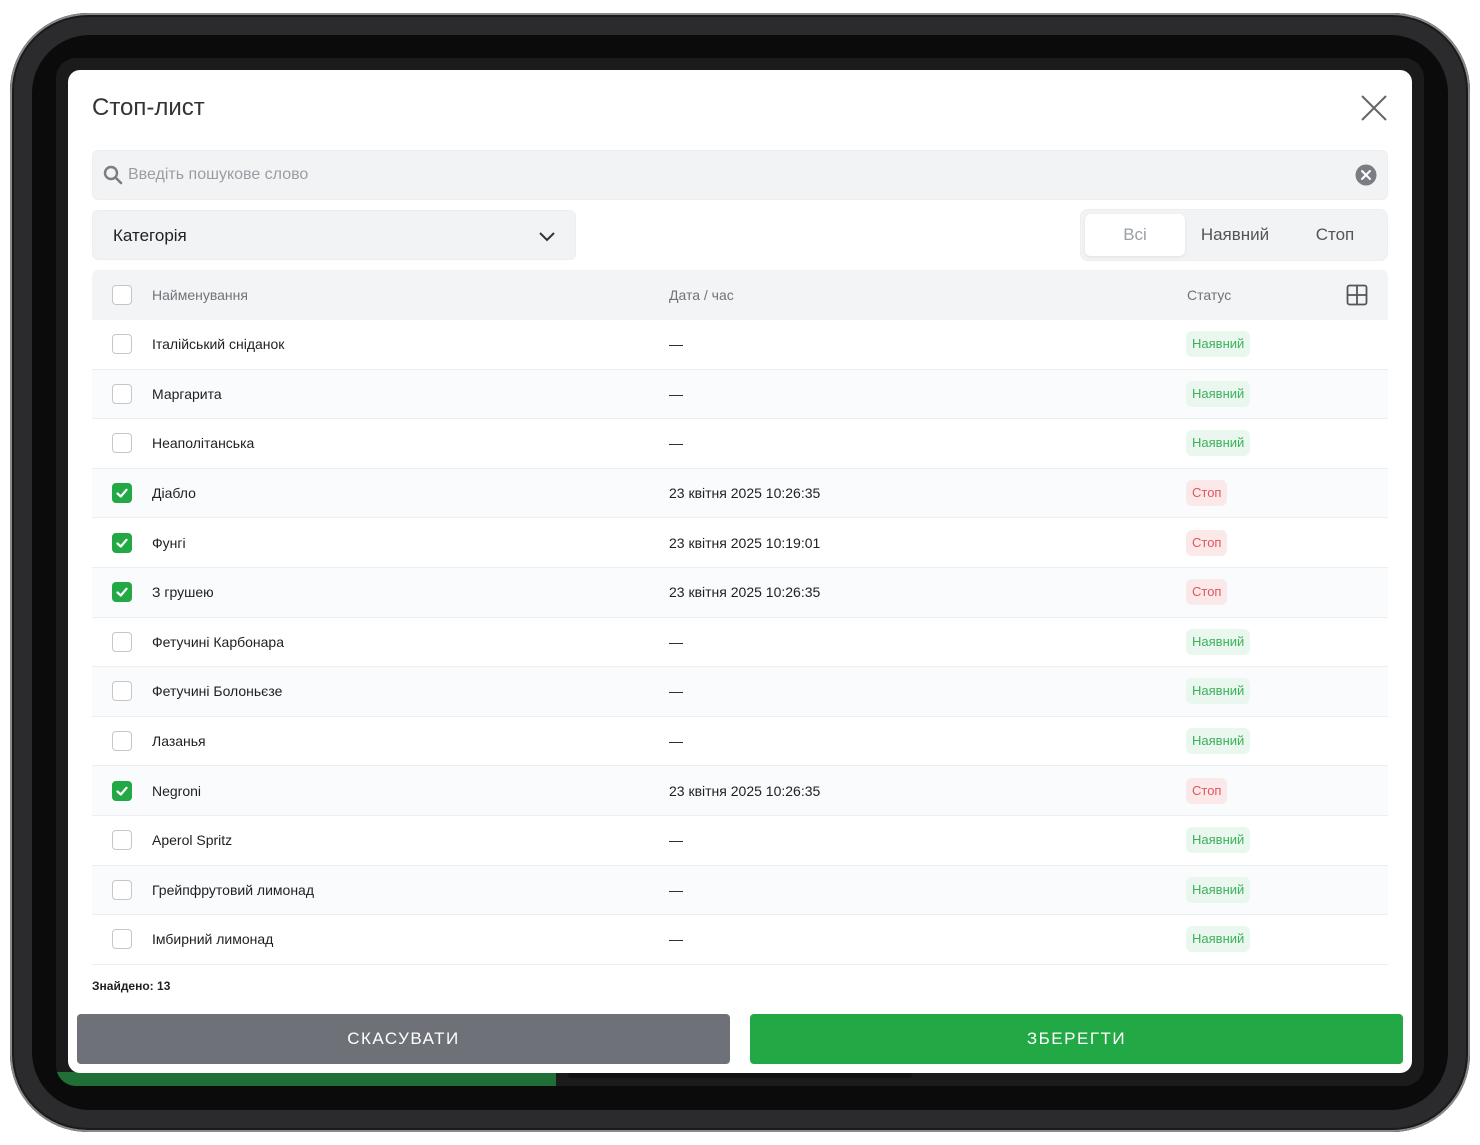 The image size is (1480, 1145). What do you see at coordinates (334, 235) in the screenshot?
I see `category-select: Категорія` at bounding box center [334, 235].